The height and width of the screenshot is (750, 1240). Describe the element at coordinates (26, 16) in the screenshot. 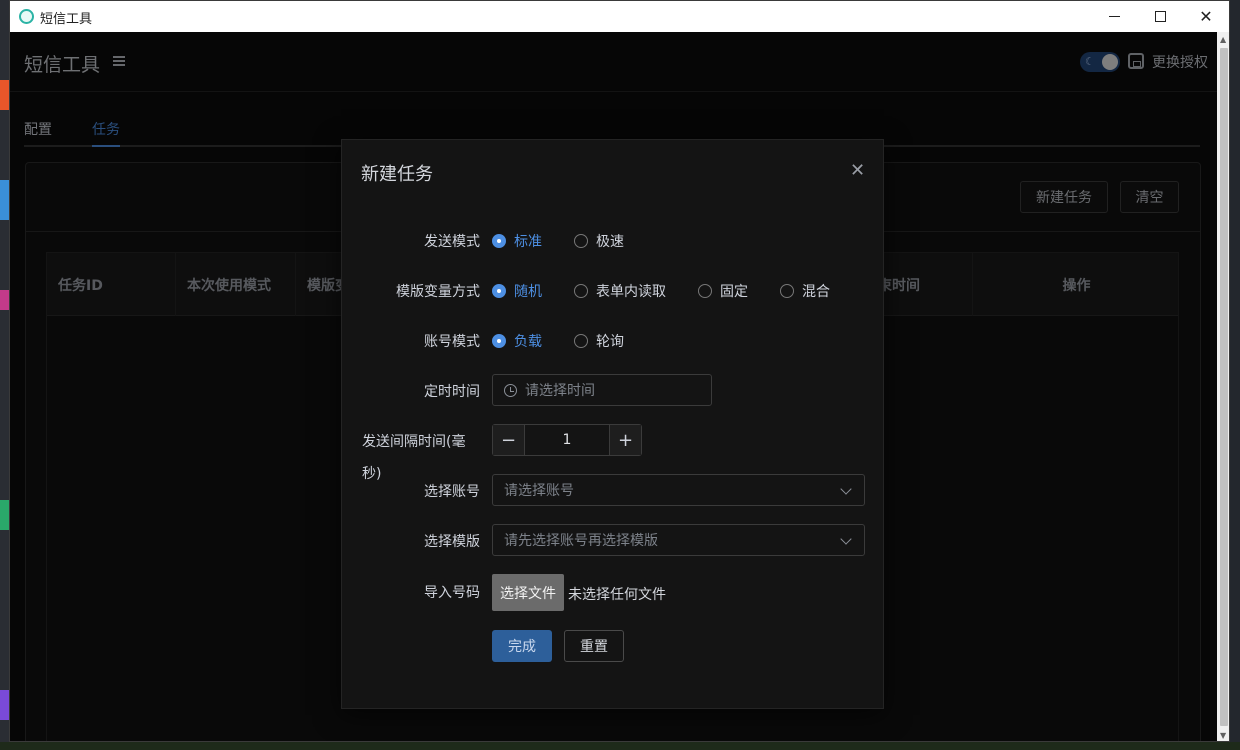

I see `app-logo-icon` at that location.